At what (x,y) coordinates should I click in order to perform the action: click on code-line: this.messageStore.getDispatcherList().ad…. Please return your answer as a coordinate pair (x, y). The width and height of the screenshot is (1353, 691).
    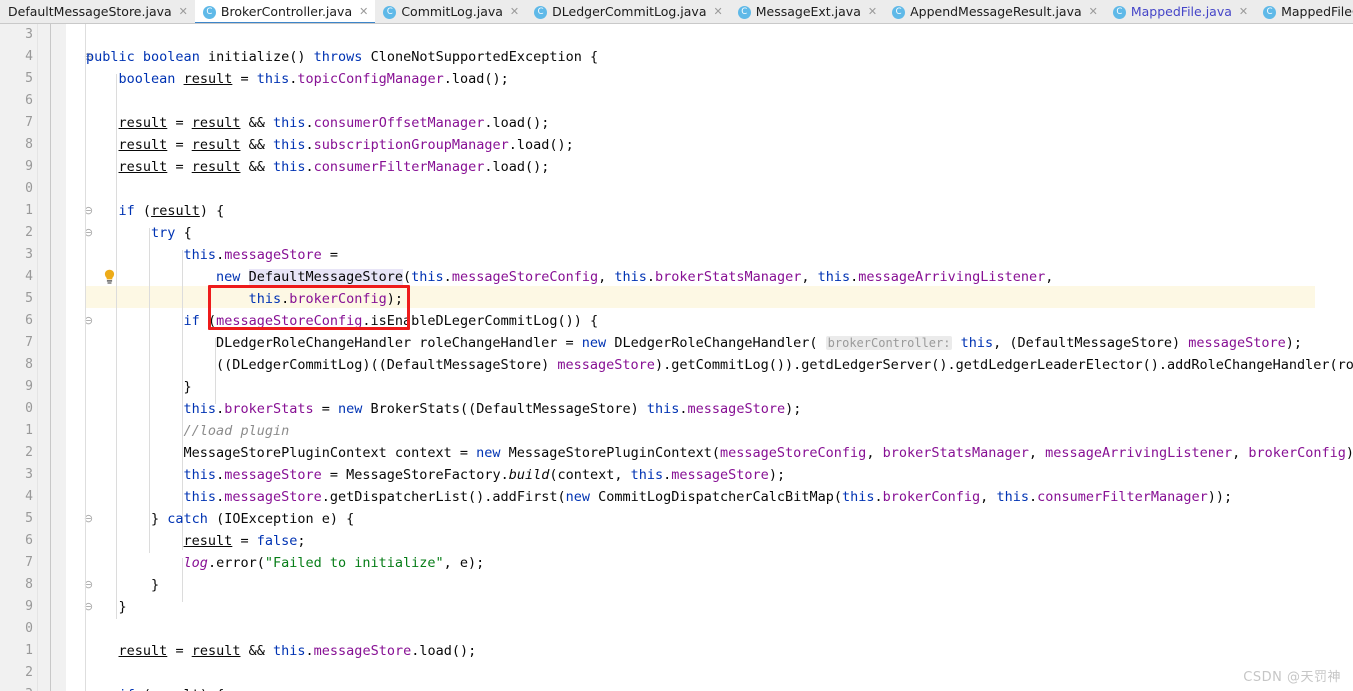
    Looking at the image, I should click on (659, 497).